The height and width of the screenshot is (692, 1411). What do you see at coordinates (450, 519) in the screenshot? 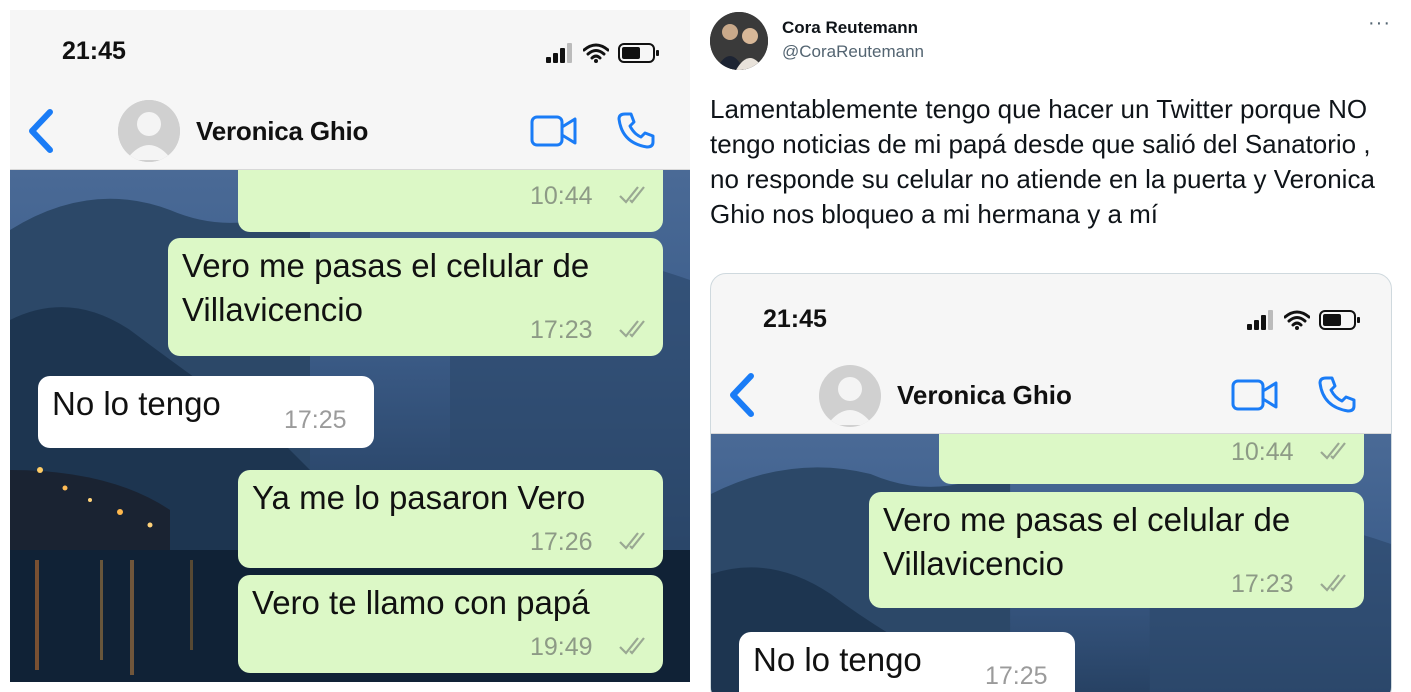
I see `message-bubble-outgoing: Ya me lo pasaron Vero 17:26` at bounding box center [450, 519].